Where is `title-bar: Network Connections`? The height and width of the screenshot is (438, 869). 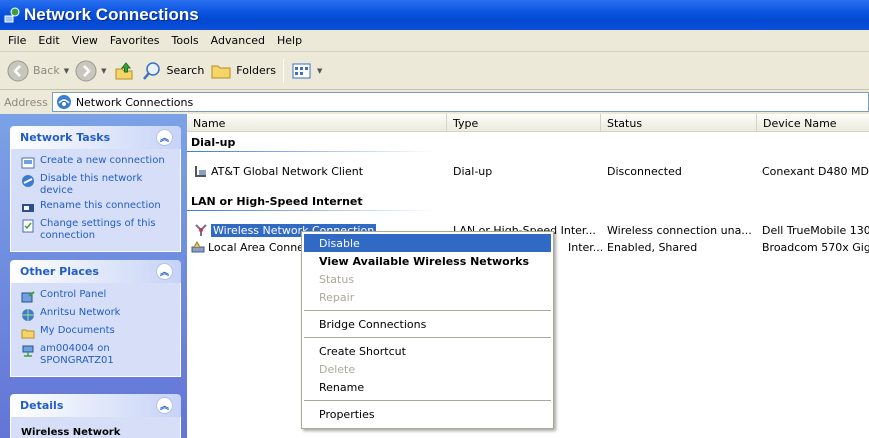 title-bar: Network Connections is located at coordinates (434, 15).